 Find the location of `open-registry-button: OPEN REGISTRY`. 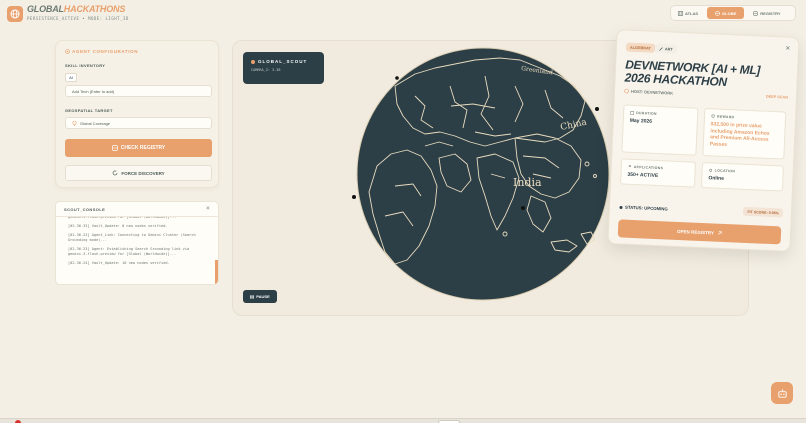

open-registry-button: OPEN REGISTRY is located at coordinates (699, 232).